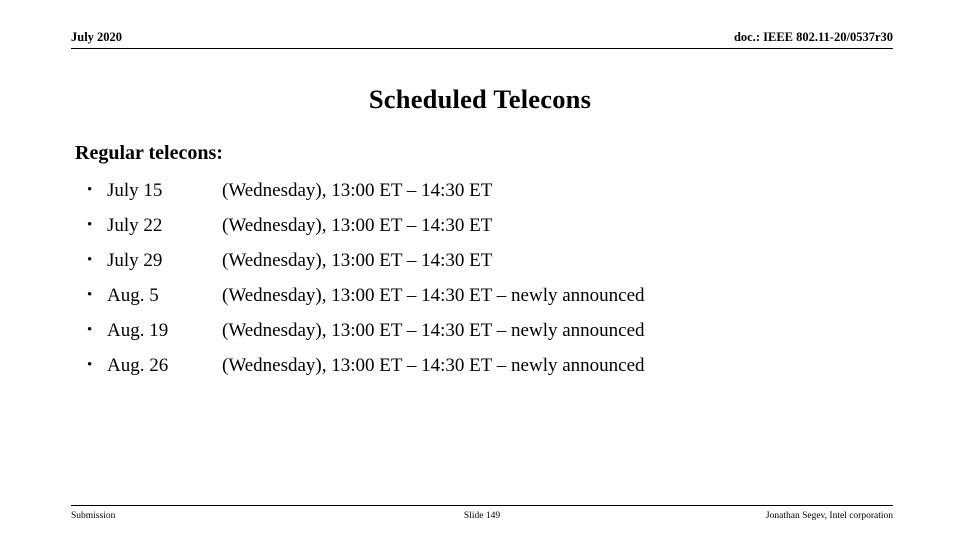 This screenshot has height=540, width=960. Describe the element at coordinates (829, 516) in the screenshot. I see `footer-author: Jonathan Segev, Intel corporation` at that location.